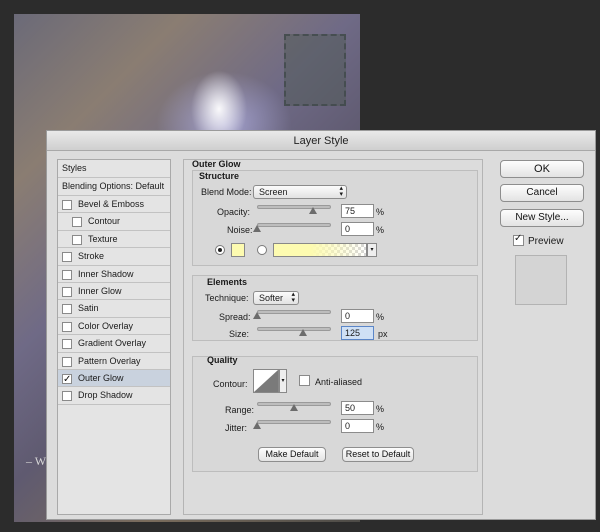 This screenshot has width=600, height=532. Describe the element at coordinates (357, 426) in the screenshot. I see `jitter-field: 0` at that location.